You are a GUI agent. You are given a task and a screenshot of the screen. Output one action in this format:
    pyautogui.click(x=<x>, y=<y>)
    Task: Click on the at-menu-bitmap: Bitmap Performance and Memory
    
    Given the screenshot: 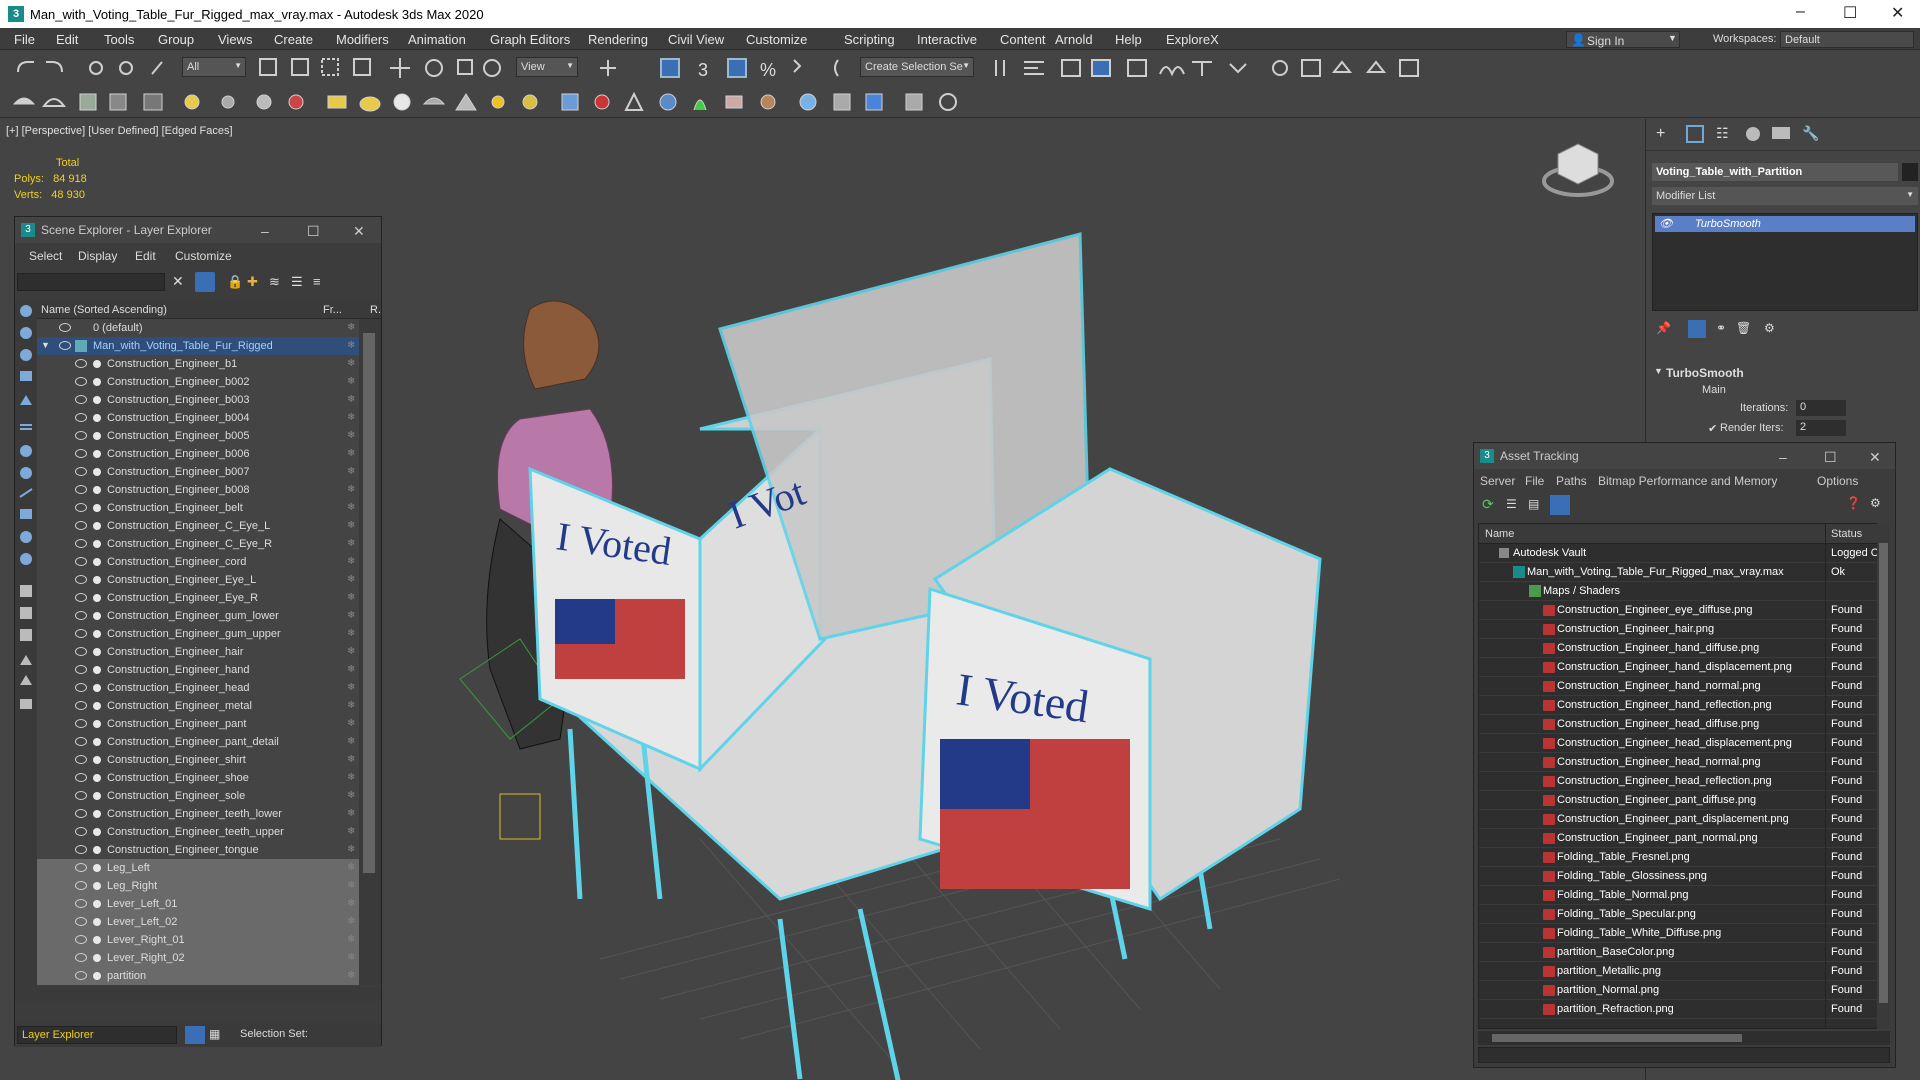 What is the action you would take?
    pyautogui.click(x=1687, y=481)
    